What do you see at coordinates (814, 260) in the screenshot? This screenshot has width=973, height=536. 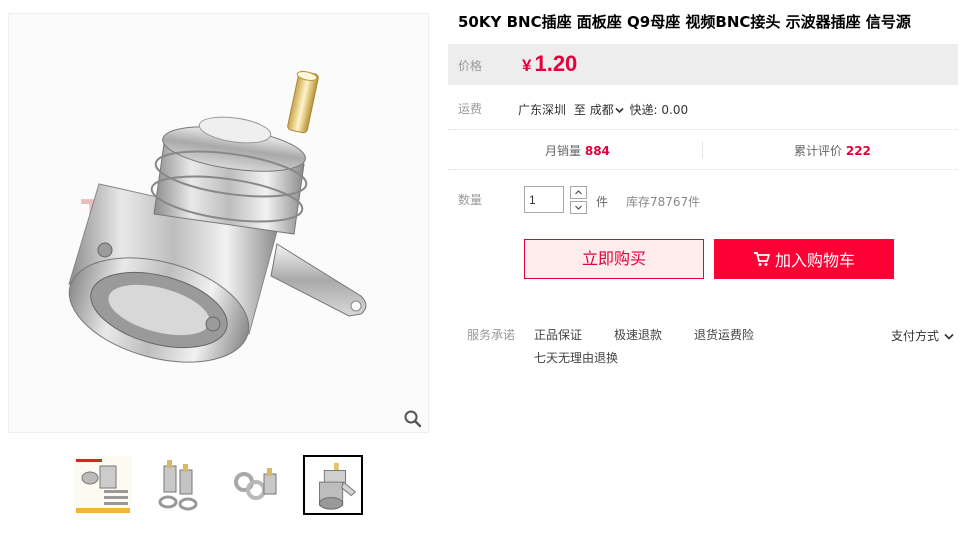 I see `add-to-cart-label: 加入购物车` at bounding box center [814, 260].